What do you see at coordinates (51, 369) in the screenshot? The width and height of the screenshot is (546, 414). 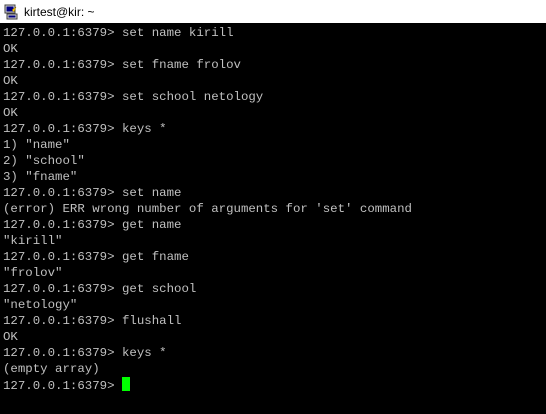 I see `terminal-line: (empty array)` at bounding box center [51, 369].